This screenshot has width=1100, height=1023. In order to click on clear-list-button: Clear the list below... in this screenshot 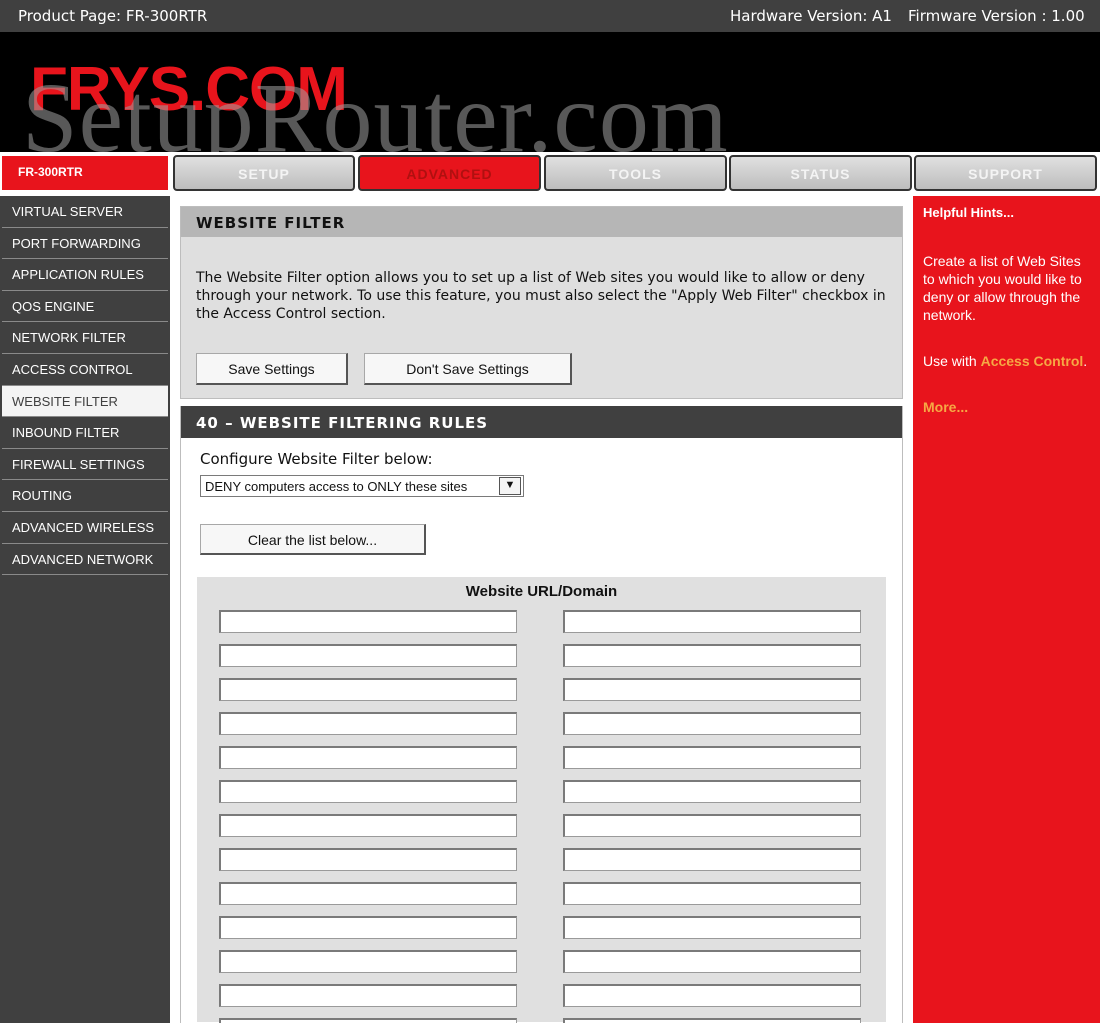, I will do `click(313, 539)`.